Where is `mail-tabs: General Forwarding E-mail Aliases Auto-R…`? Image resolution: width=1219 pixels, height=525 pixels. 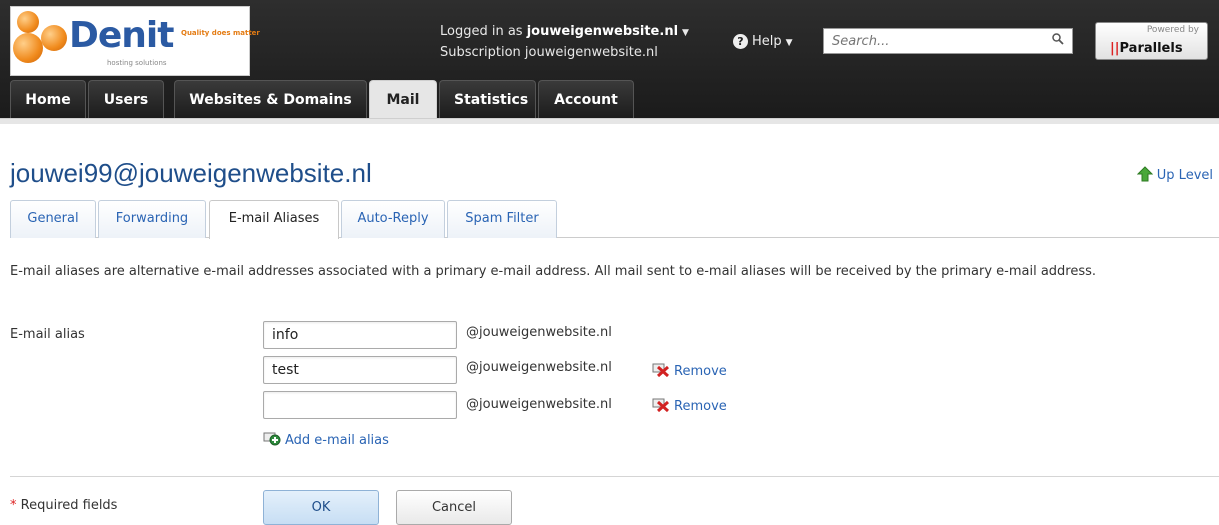
mail-tabs: General Forwarding E-mail Aliases Auto-R… is located at coordinates (614, 219).